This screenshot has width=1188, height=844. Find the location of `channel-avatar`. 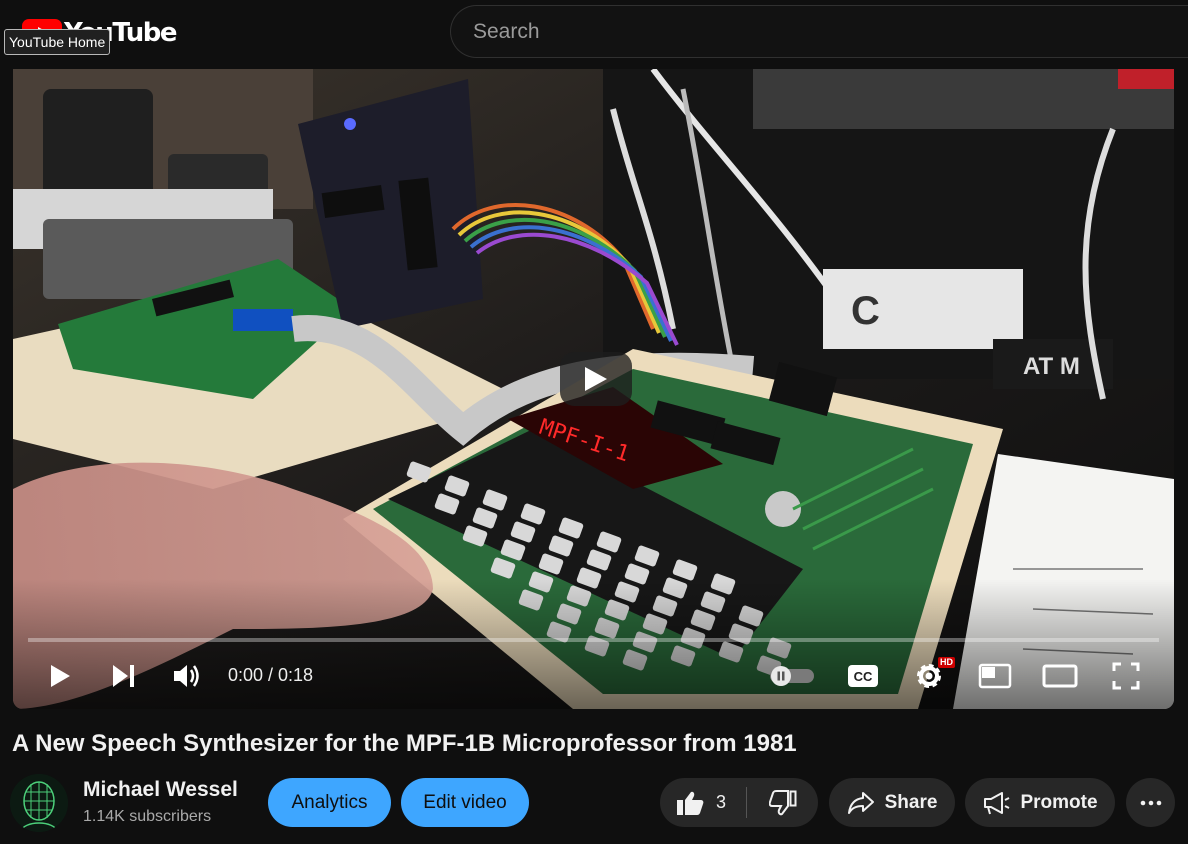

channel-avatar is located at coordinates (39, 803).